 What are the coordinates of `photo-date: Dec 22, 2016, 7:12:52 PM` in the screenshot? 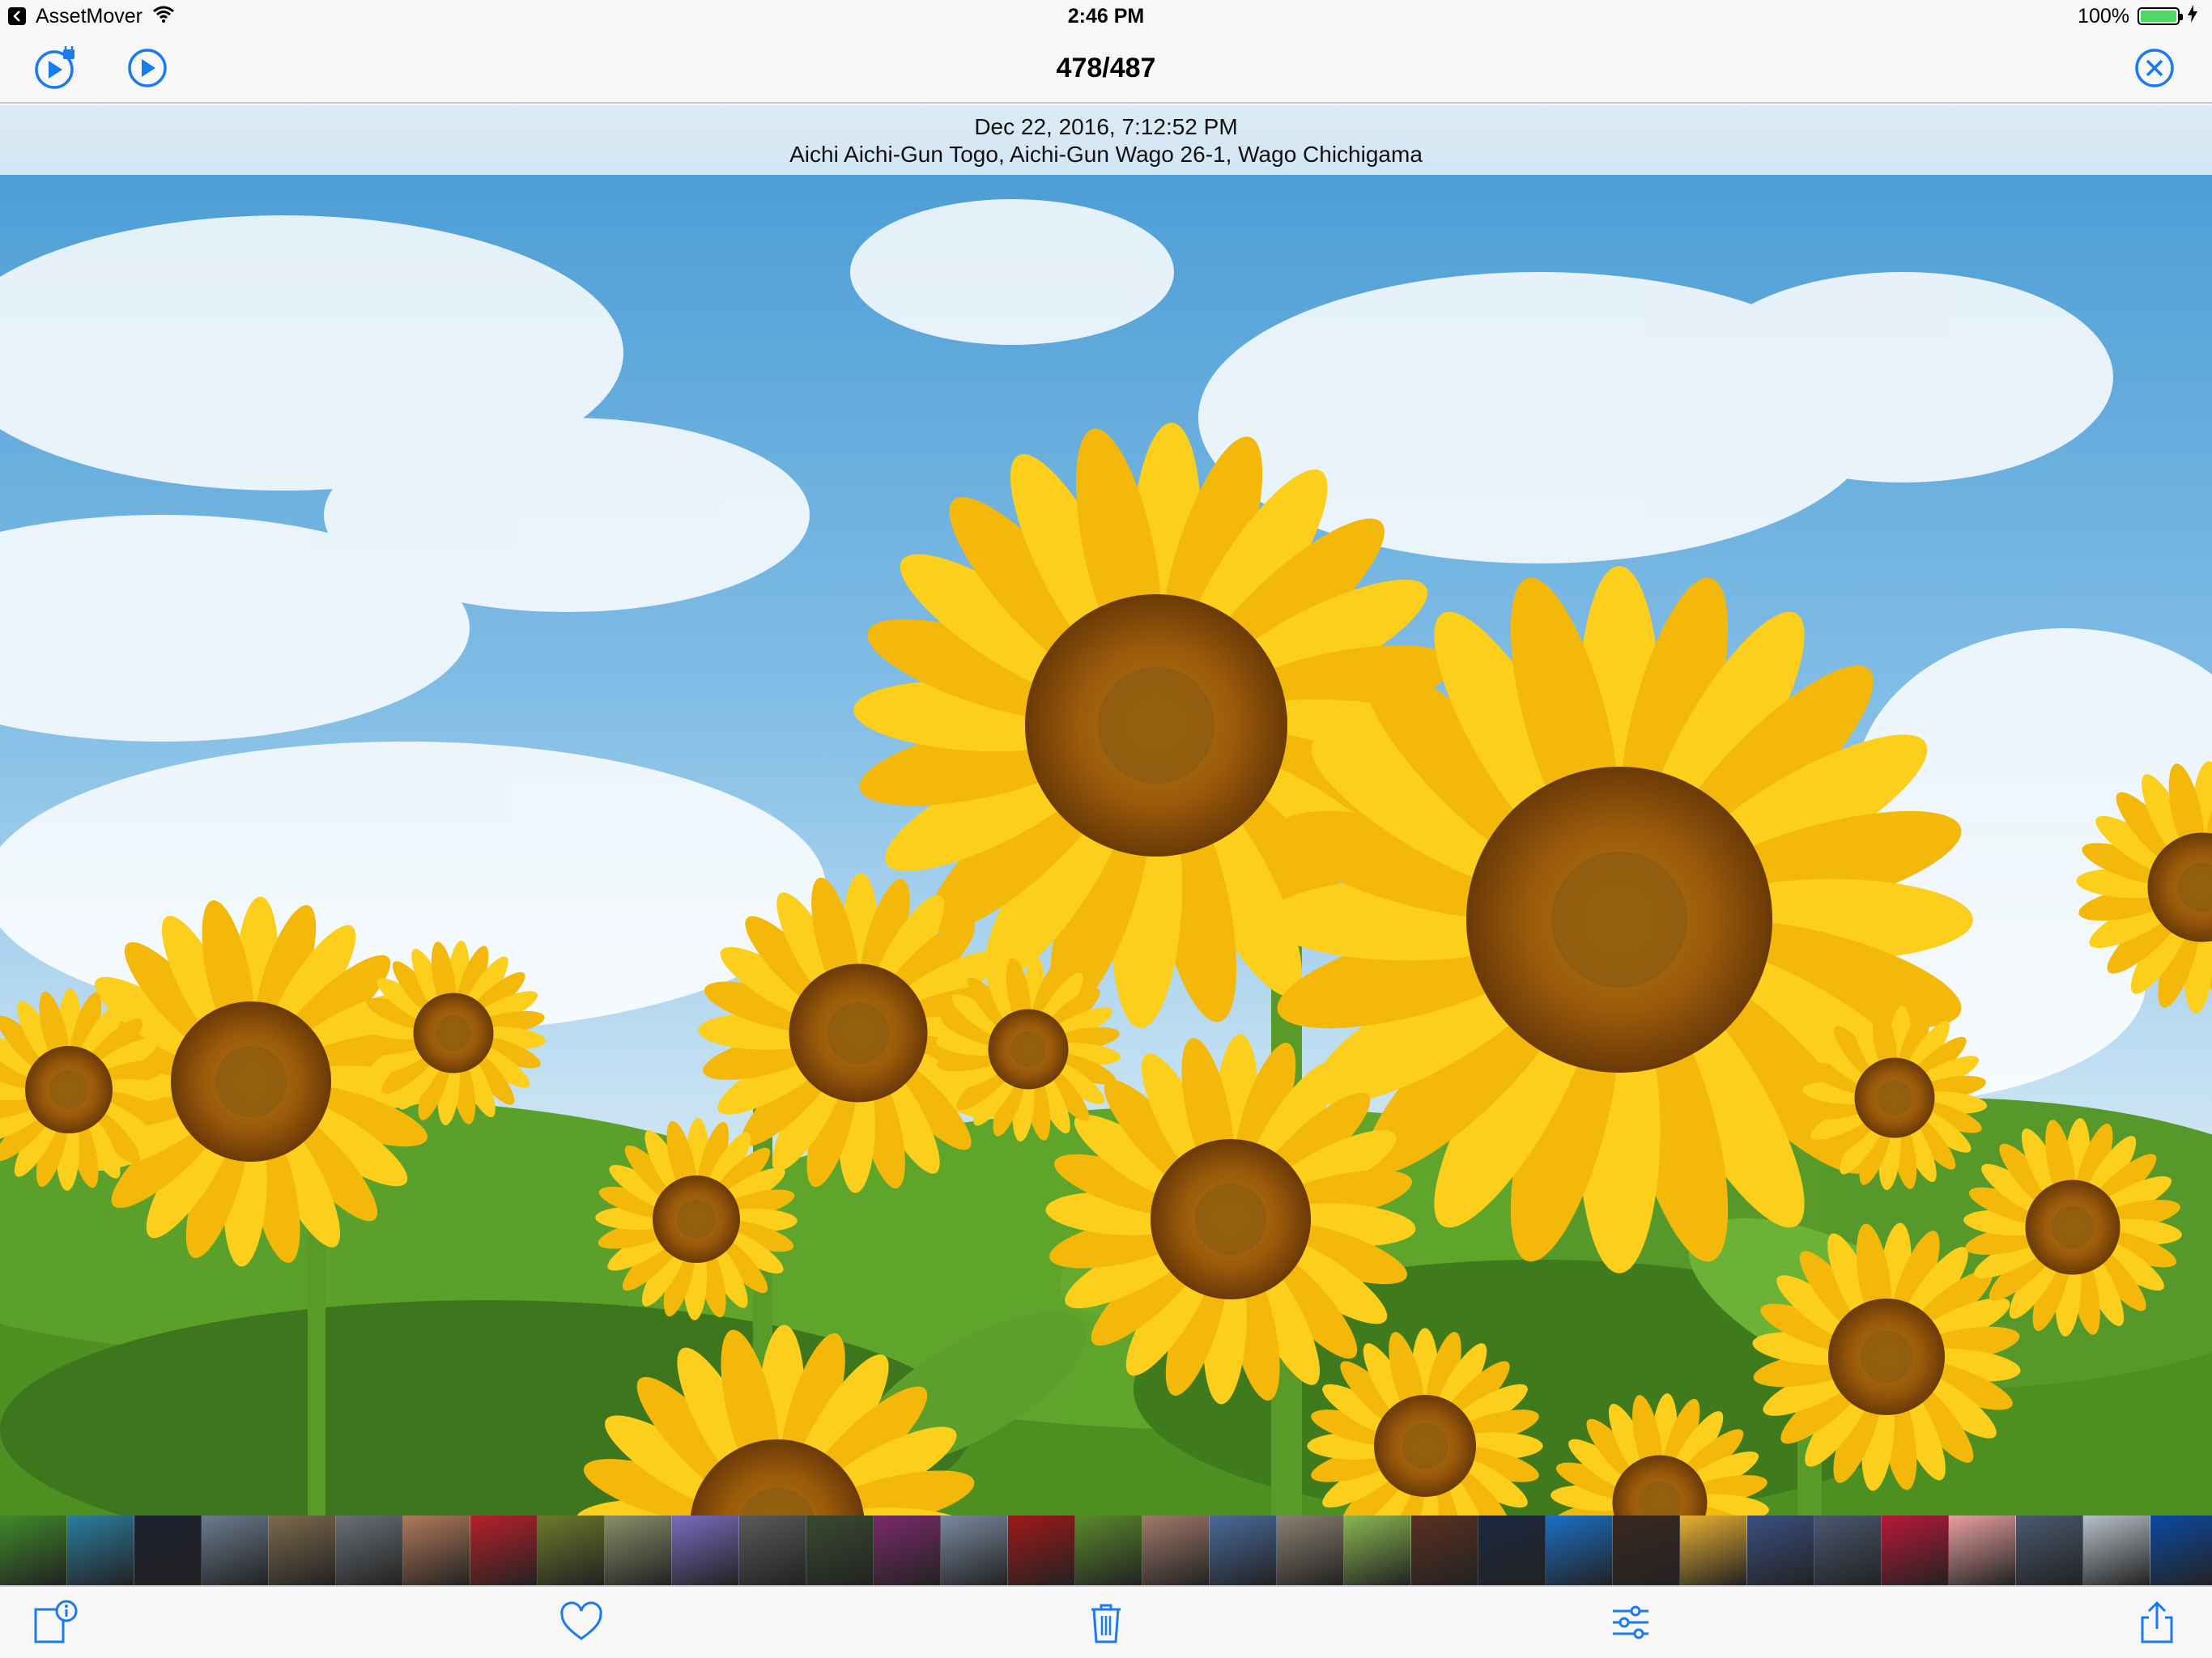 It's located at (1106, 126).